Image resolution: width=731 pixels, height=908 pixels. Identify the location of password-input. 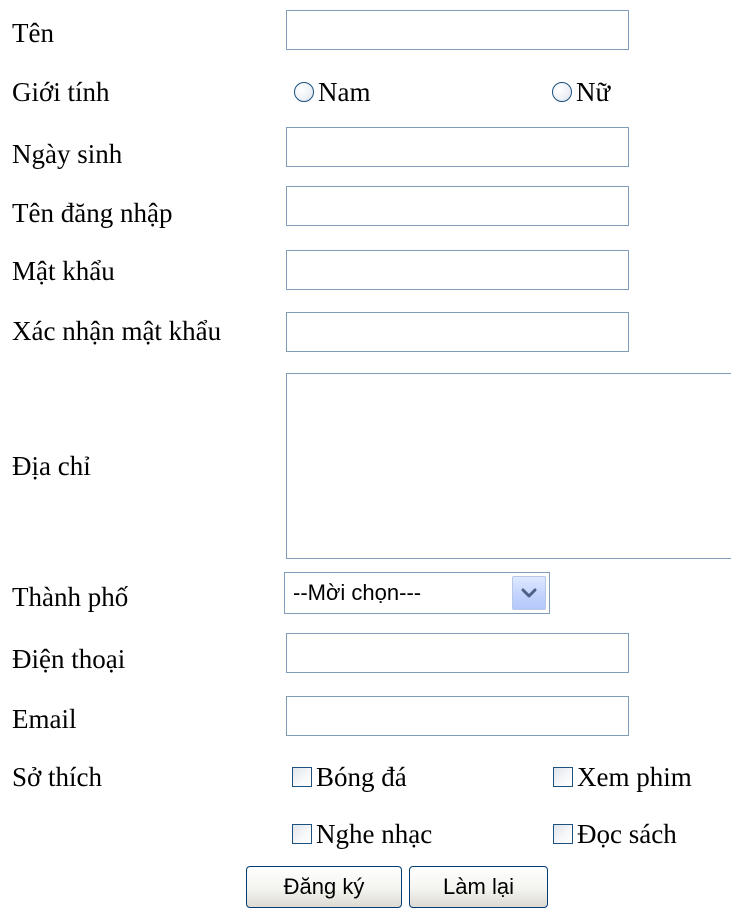
(457, 270).